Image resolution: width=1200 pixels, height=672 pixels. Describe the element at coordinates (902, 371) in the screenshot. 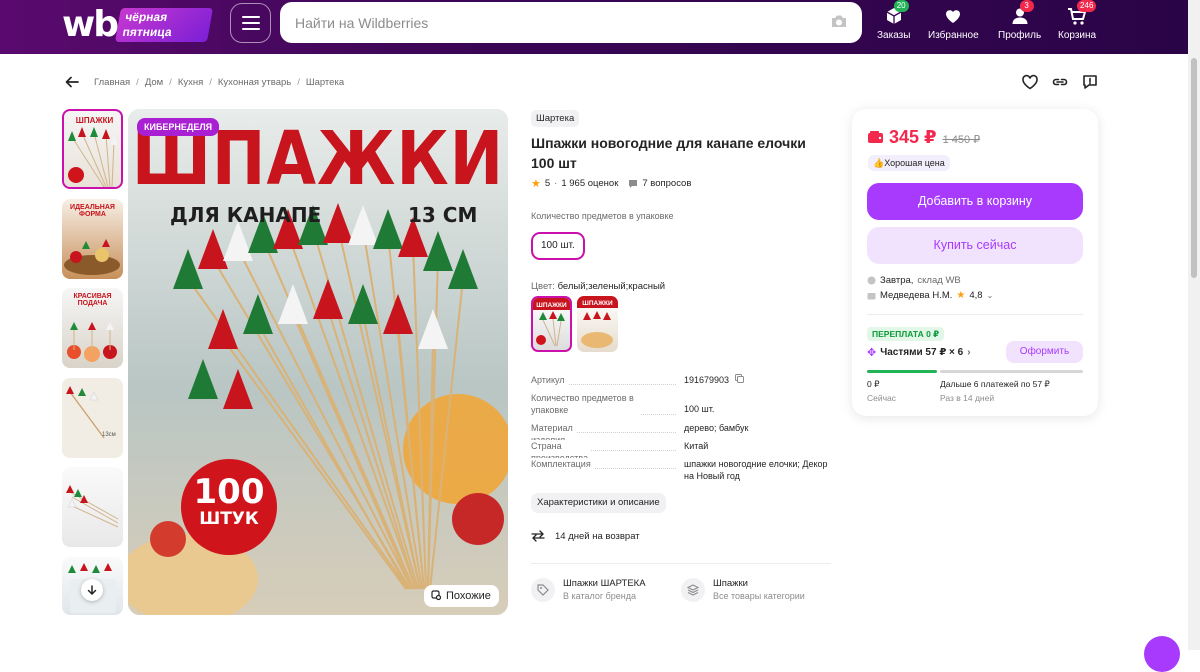

I see `payment-progress-now` at that location.